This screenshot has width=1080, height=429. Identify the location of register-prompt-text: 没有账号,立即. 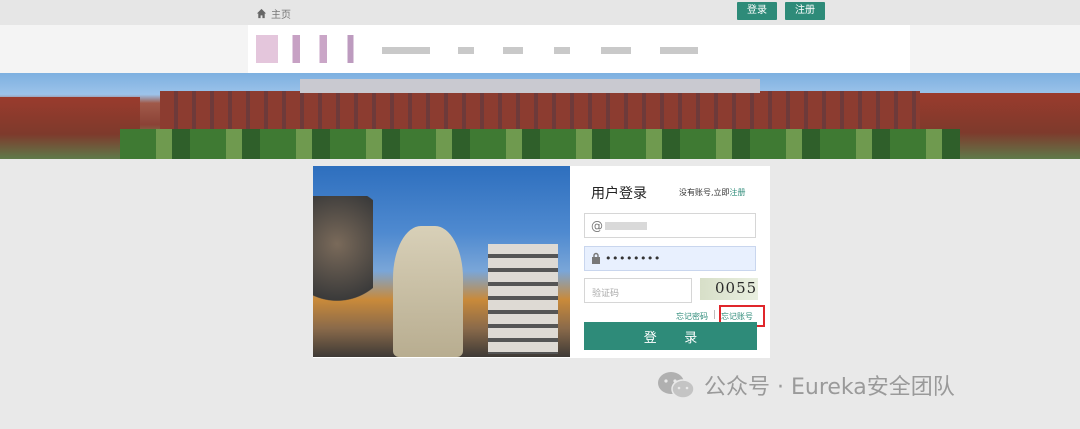
(704, 192).